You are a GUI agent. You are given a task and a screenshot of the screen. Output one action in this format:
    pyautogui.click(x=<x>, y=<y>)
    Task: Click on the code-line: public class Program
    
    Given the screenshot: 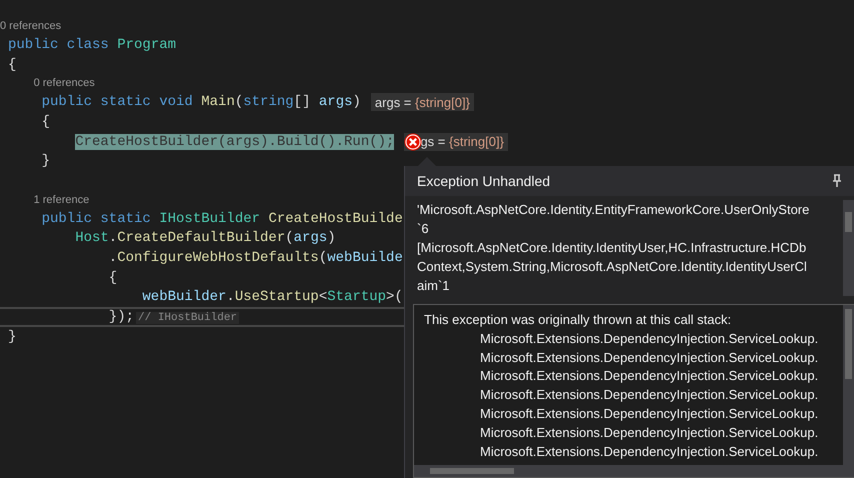 What is the action you would take?
    pyautogui.click(x=92, y=44)
    